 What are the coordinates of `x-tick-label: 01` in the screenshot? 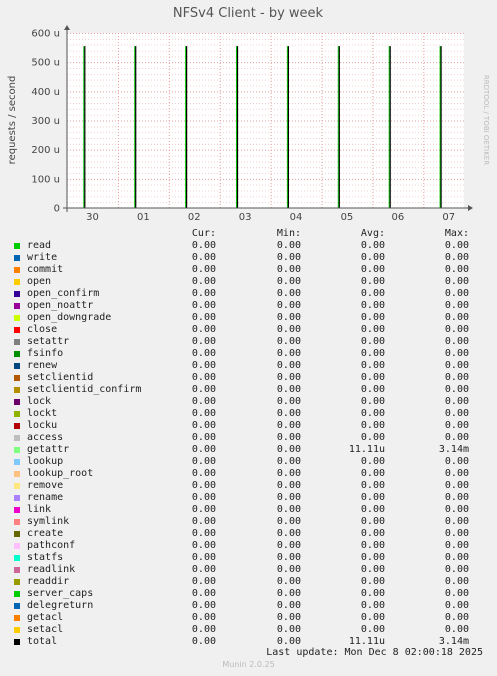 It's located at (143, 217).